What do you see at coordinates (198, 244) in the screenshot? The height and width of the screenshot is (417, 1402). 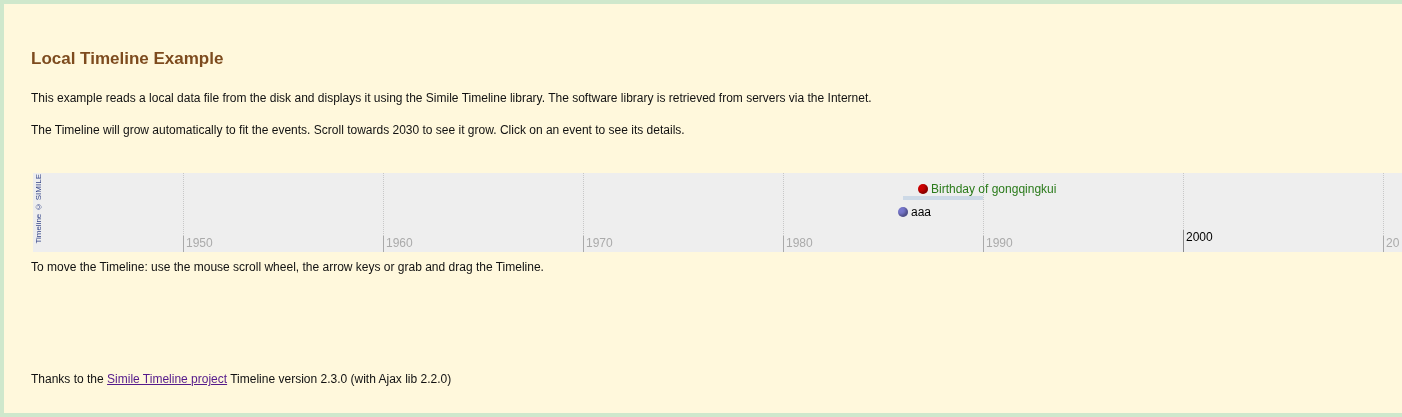 I see `year-label: 1950` at bounding box center [198, 244].